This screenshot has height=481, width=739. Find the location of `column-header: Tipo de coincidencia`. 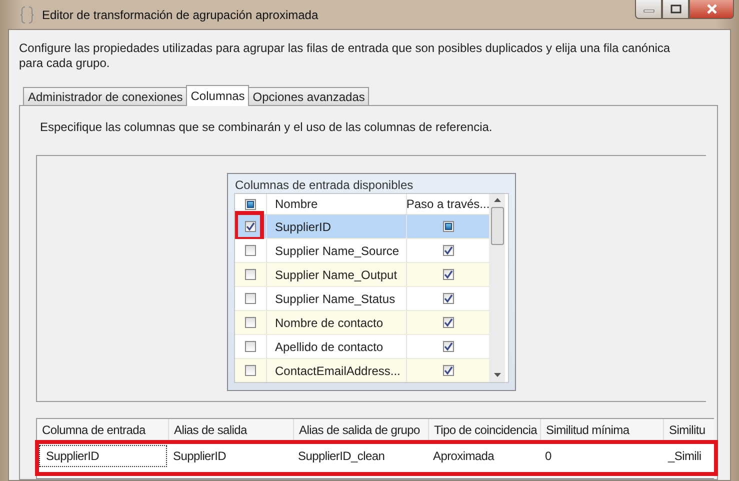

column-header: Tipo de coincidencia is located at coordinates (485, 430).